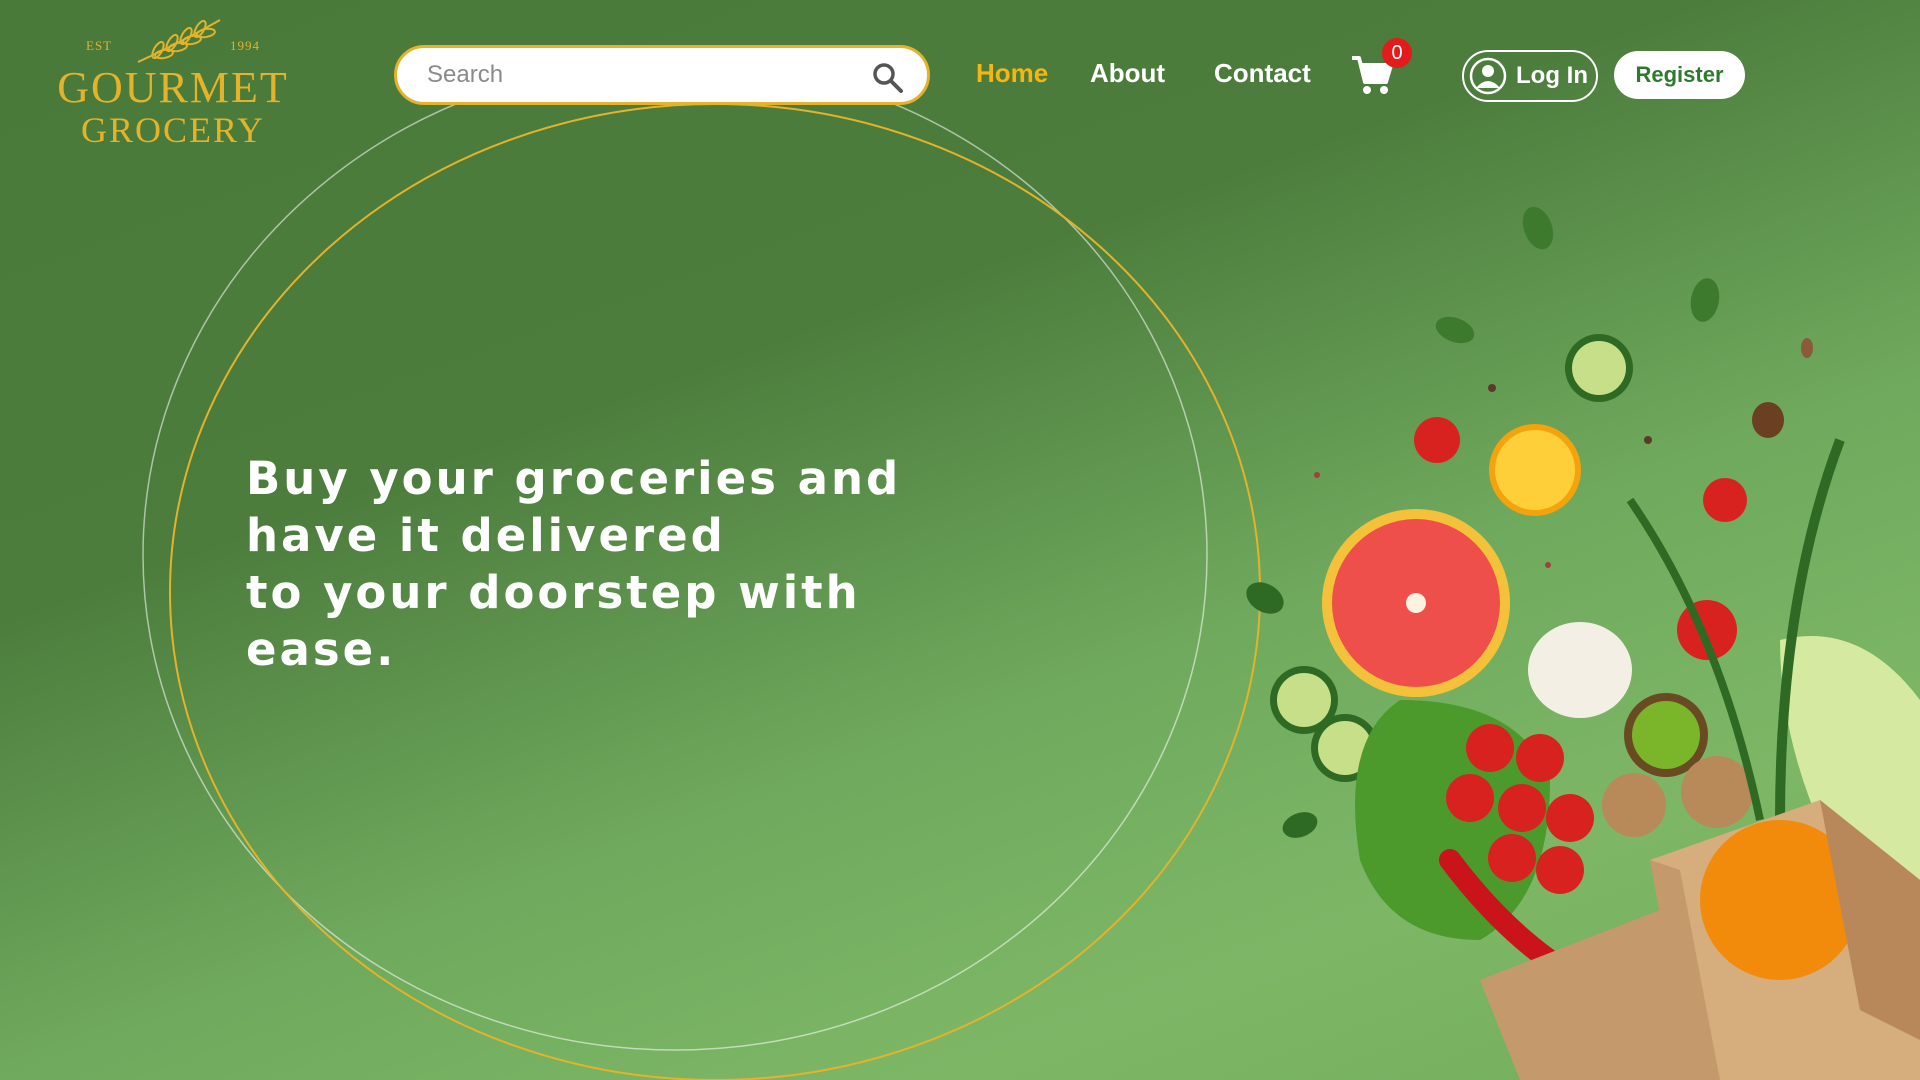 This screenshot has height=1080, width=1920. What do you see at coordinates (1552, 75) in the screenshot?
I see `login-label: Log In` at bounding box center [1552, 75].